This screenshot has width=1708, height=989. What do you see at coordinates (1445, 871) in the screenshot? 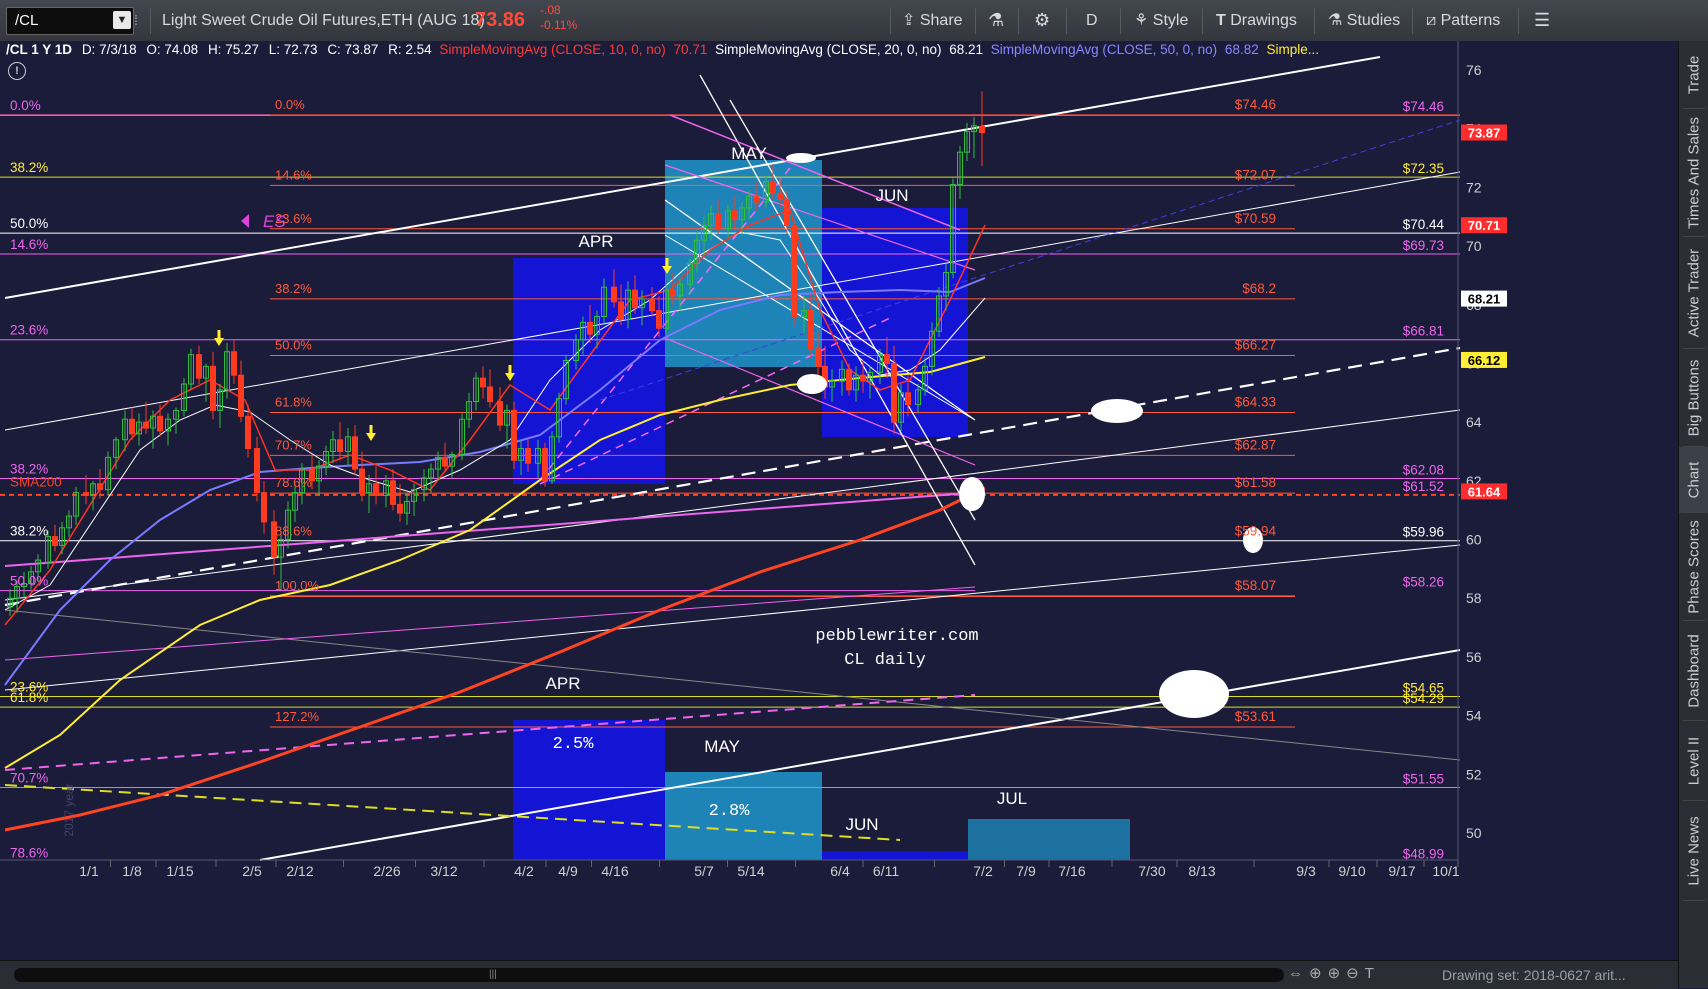
I see `x-tick-label: 10/1` at bounding box center [1445, 871].